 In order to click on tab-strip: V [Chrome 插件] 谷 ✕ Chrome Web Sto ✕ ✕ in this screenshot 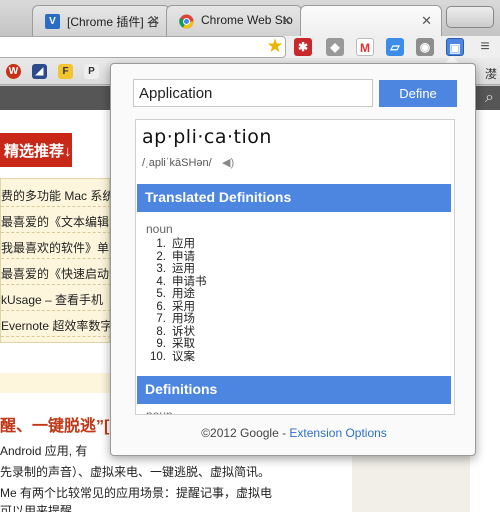, I will do `click(250, 18)`.